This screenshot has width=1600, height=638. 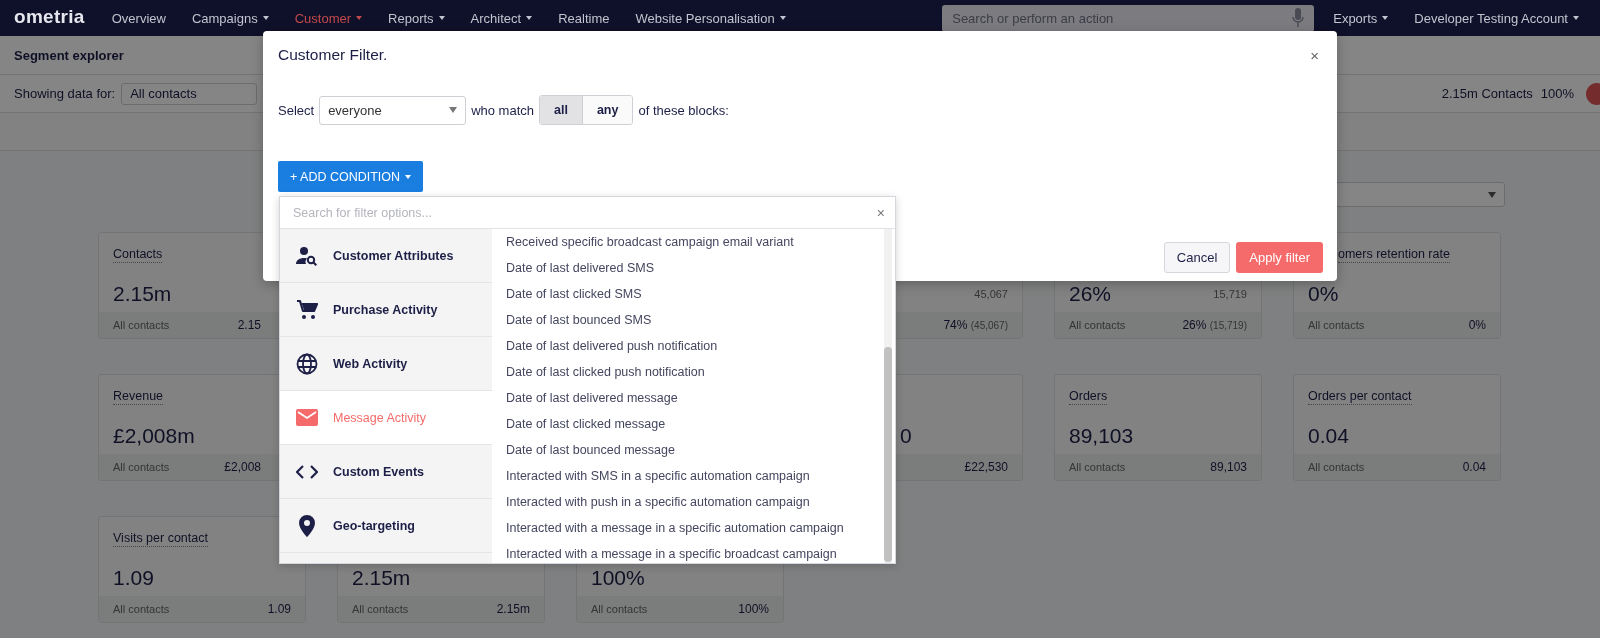 I want to click on nav-item: Website Personalisation, so click(x=710, y=18).